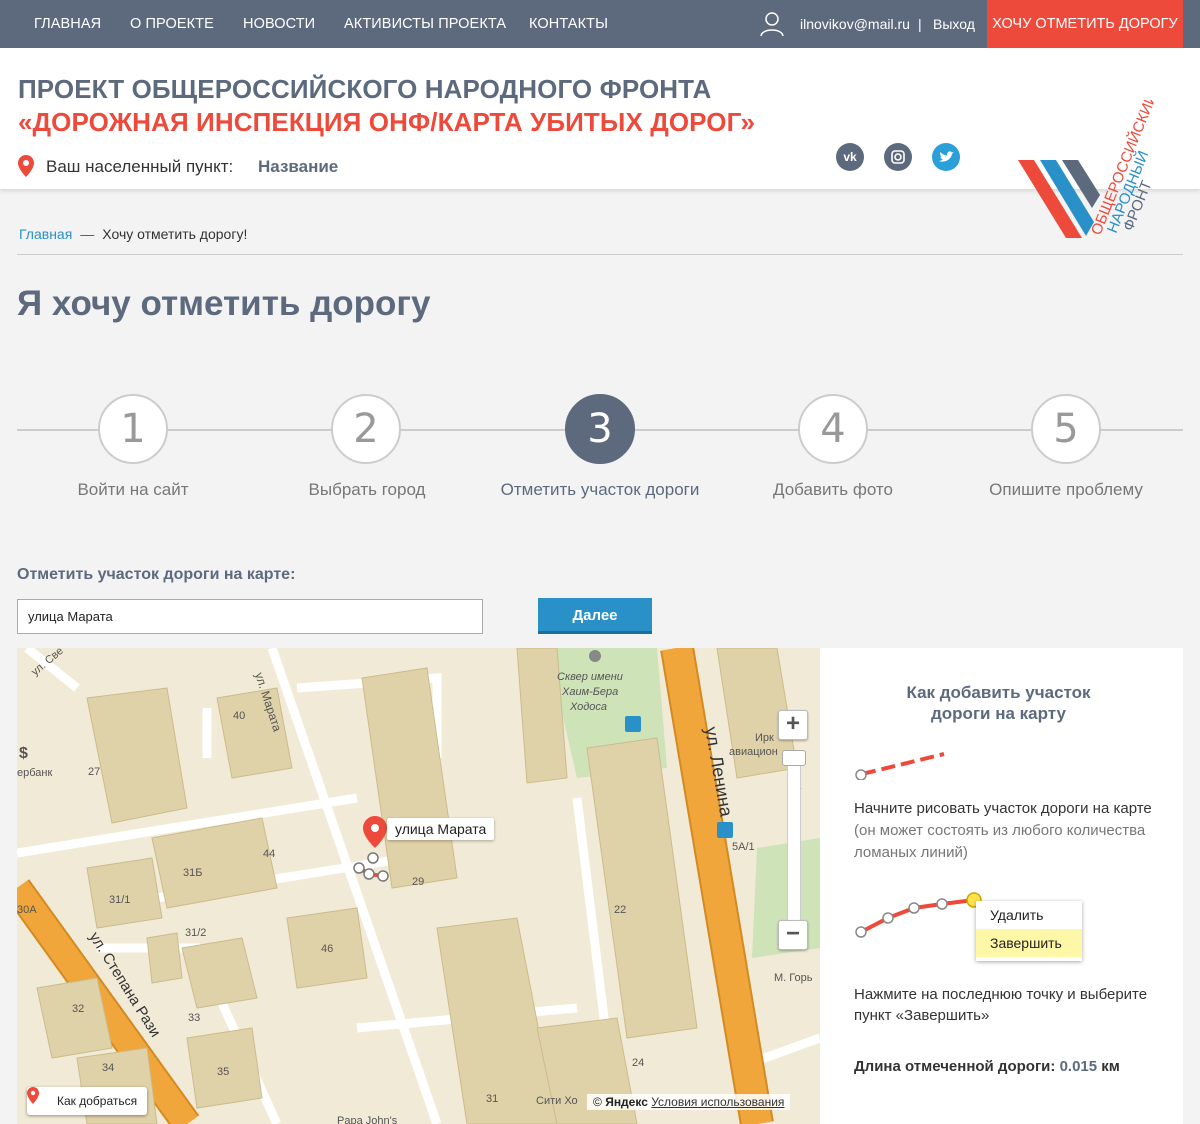 This screenshot has height=1124, width=1200. I want to click on twitter-icon, so click(946, 157).